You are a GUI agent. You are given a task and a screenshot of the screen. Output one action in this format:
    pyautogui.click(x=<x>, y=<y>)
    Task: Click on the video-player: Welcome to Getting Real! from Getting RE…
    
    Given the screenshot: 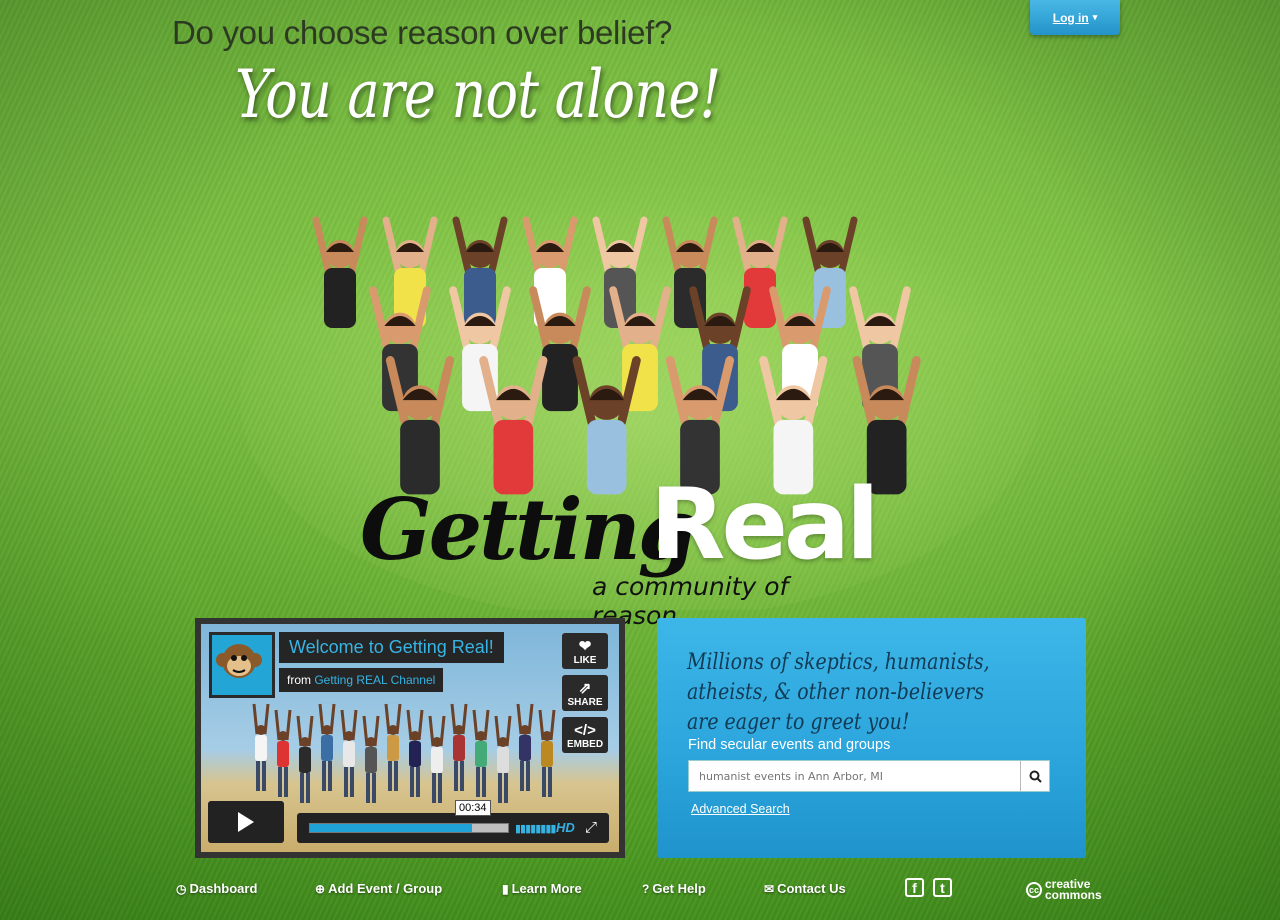 What is the action you would take?
    pyautogui.click(x=410, y=738)
    